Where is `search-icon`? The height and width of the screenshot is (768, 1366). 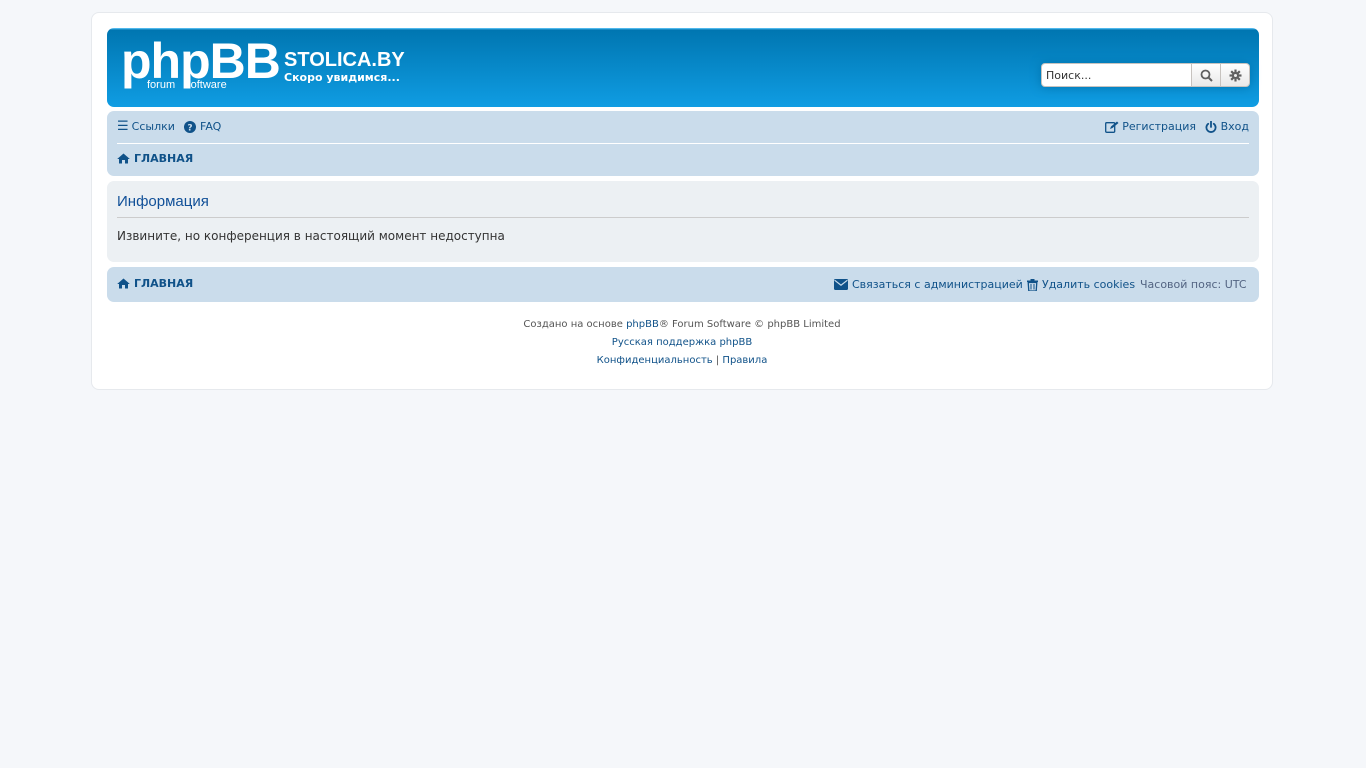 search-icon is located at coordinates (1206, 75).